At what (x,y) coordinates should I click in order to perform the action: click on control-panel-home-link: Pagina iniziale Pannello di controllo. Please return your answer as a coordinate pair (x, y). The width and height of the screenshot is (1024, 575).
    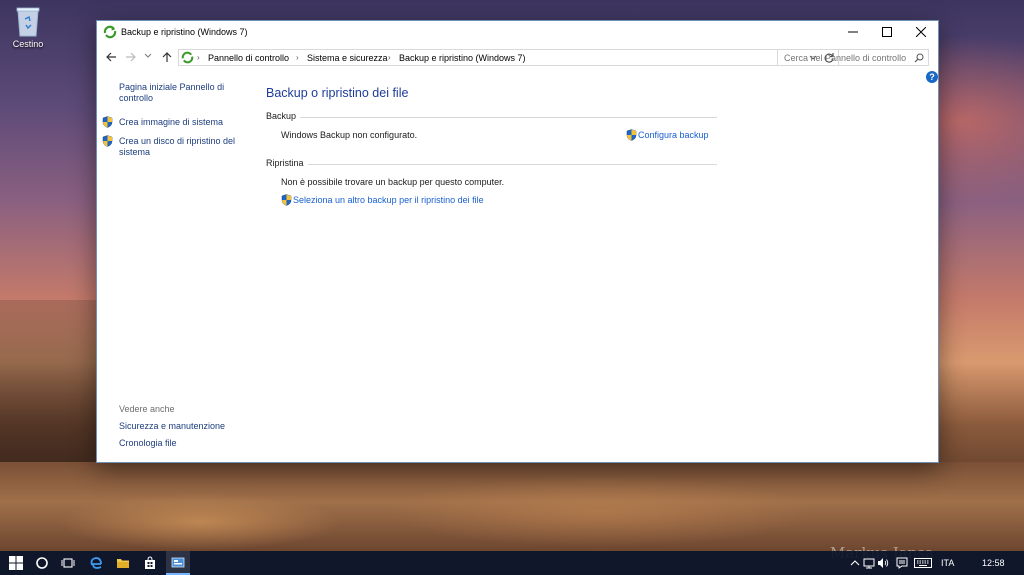
    Looking at the image, I should click on (178, 93).